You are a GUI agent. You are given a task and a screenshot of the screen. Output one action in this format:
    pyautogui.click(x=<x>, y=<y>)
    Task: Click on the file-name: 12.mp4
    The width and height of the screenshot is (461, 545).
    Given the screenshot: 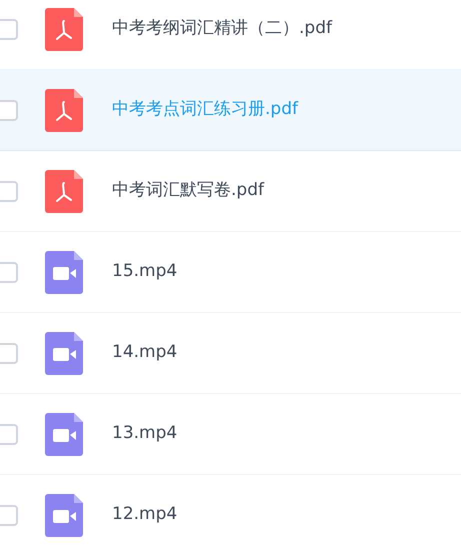 What is the action you would take?
    pyautogui.click(x=145, y=515)
    